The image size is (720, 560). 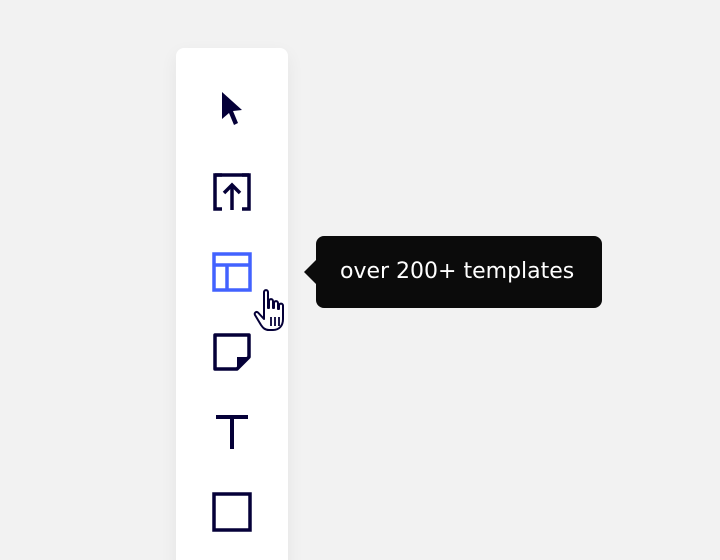 I want to click on templates-tooltip: over 200+ templates, so click(x=453, y=272).